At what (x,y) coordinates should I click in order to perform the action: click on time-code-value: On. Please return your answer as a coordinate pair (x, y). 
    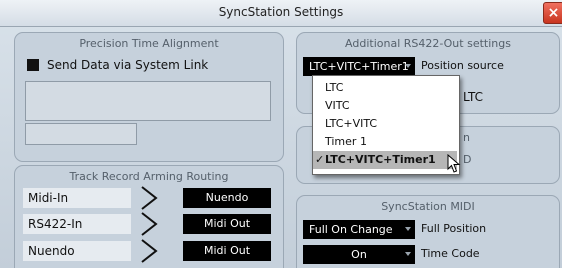
    Looking at the image, I should click on (359, 254).